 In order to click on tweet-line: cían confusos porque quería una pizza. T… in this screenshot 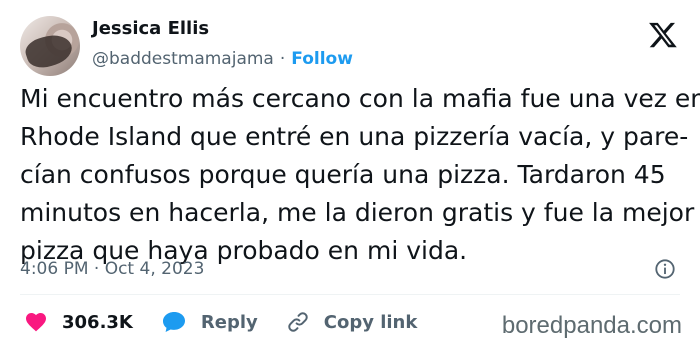, I will do `click(343, 174)`.